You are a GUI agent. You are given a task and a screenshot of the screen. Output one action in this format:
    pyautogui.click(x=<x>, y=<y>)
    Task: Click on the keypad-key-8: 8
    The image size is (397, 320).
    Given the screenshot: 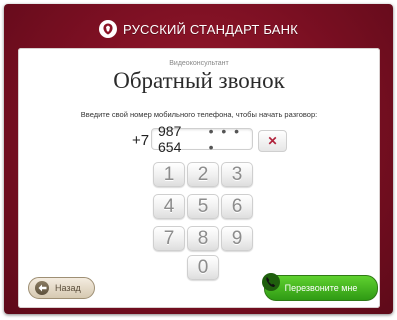 What is the action you would take?
    pyautogui.click(x=203, y=238)
    